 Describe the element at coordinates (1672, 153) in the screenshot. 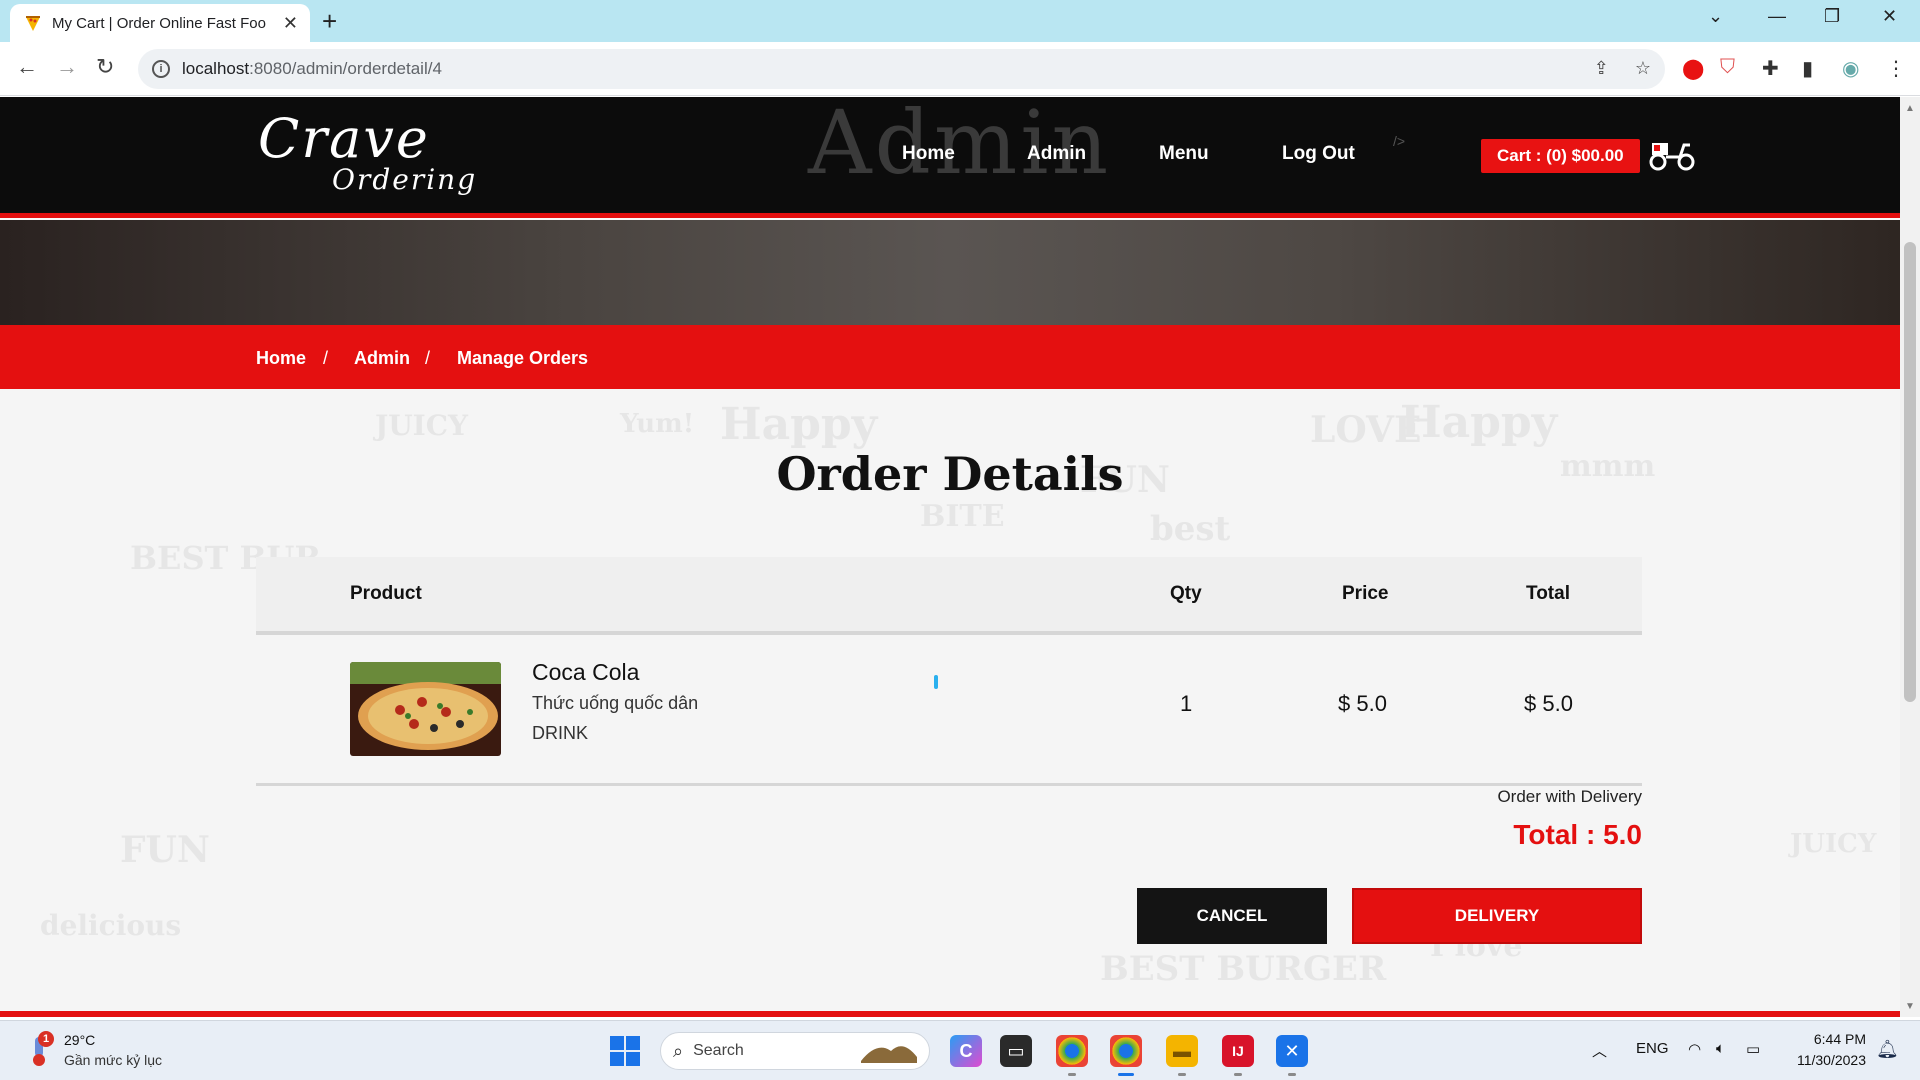

I see `delivery-scooter-icon` at that location.